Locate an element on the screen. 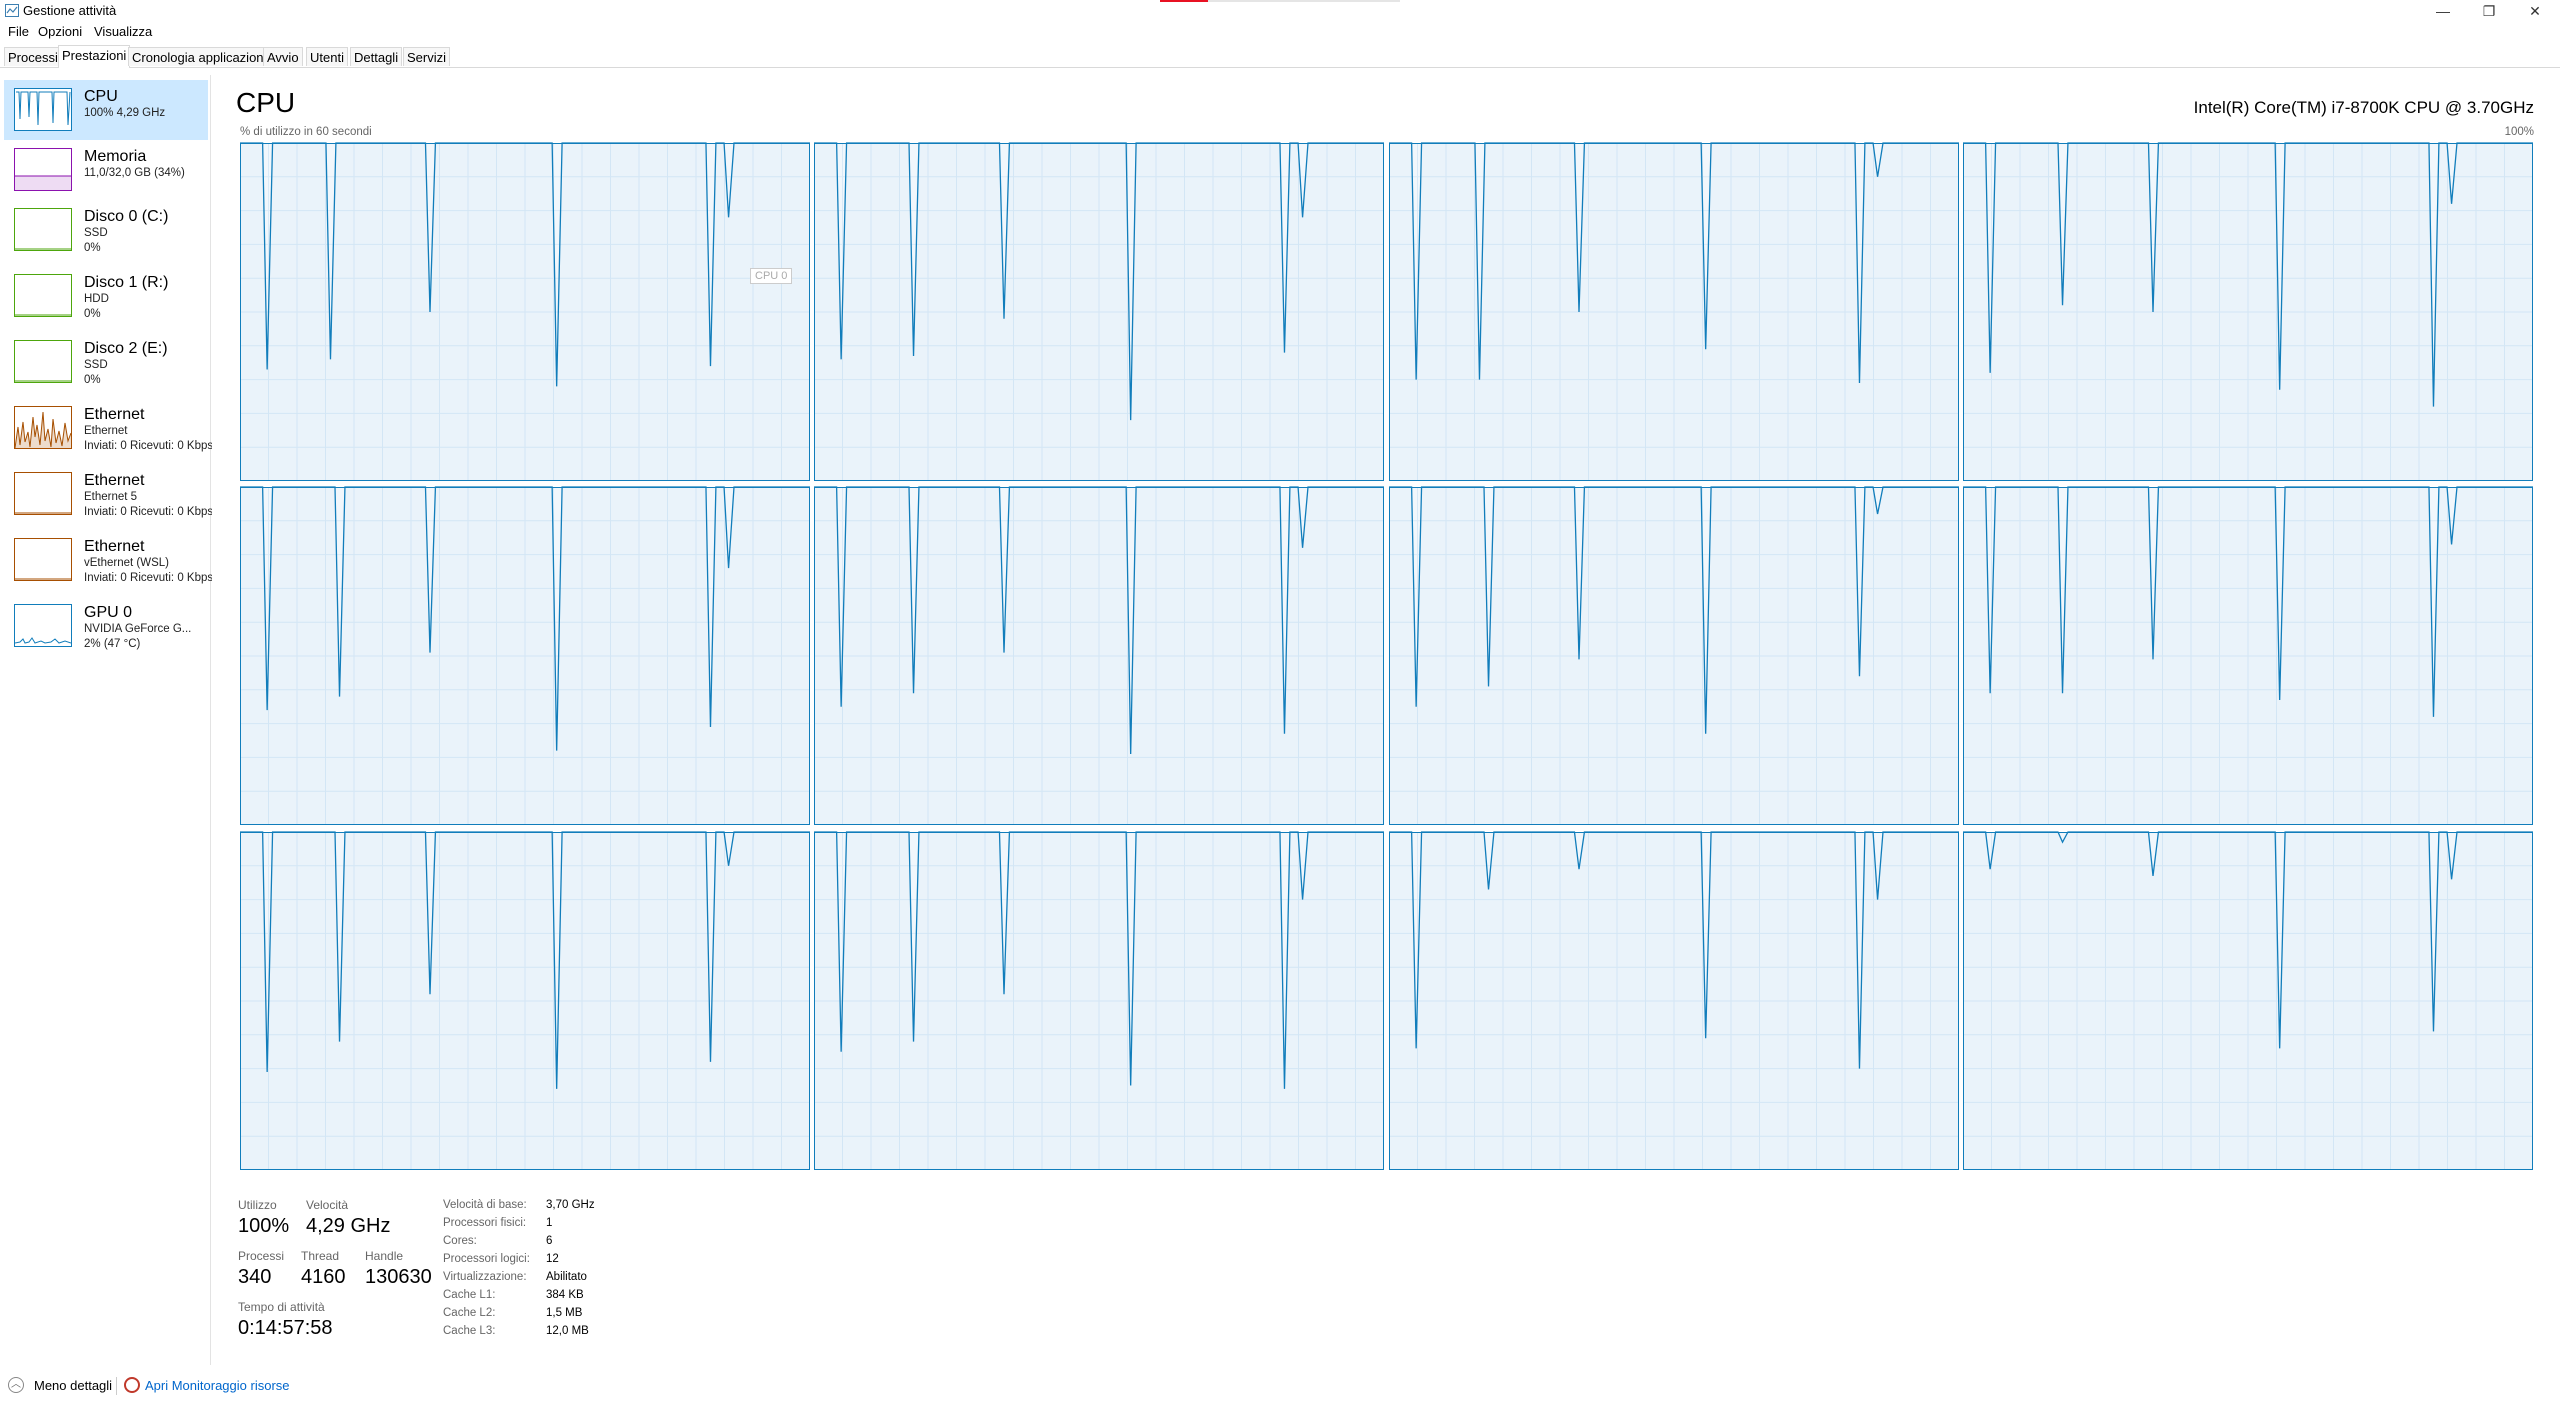  utilization-label: Utilizzo is located at coordinates (257, 1205).